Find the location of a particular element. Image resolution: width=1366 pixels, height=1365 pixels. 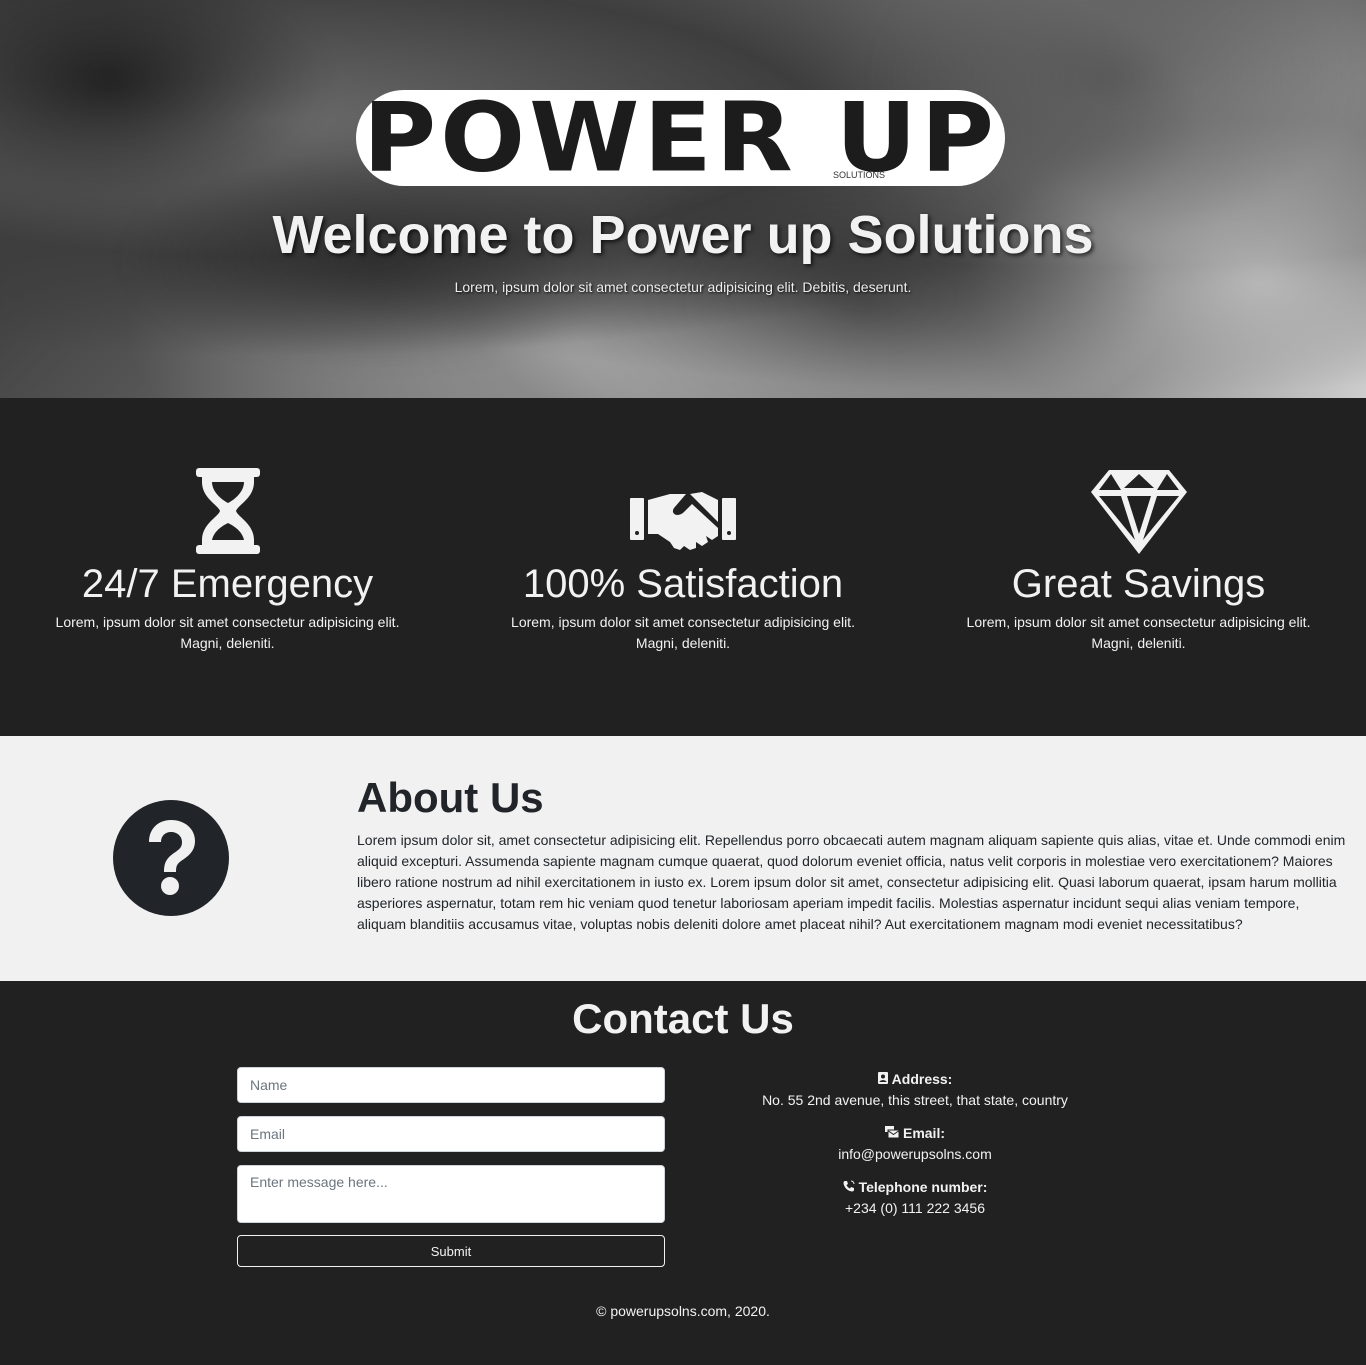

logo-subtext: SOLUTIONS is located at coordinates (858, 175).